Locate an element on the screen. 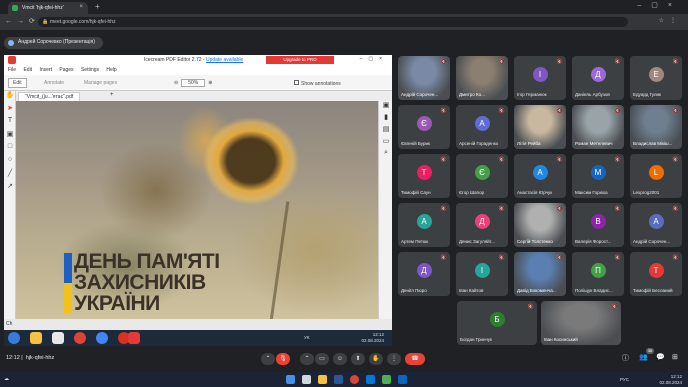  address-bar: ←→⟳ 🔒 meet.google.com/hjk-qfei-hhz ☆⋮ is located at coordinates (344, 22).